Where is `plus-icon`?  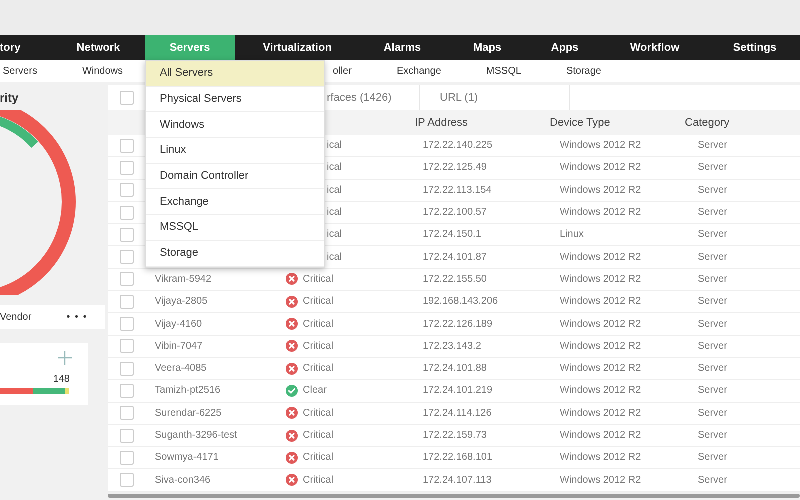 plus-icon is located at coordinates (65, 358).